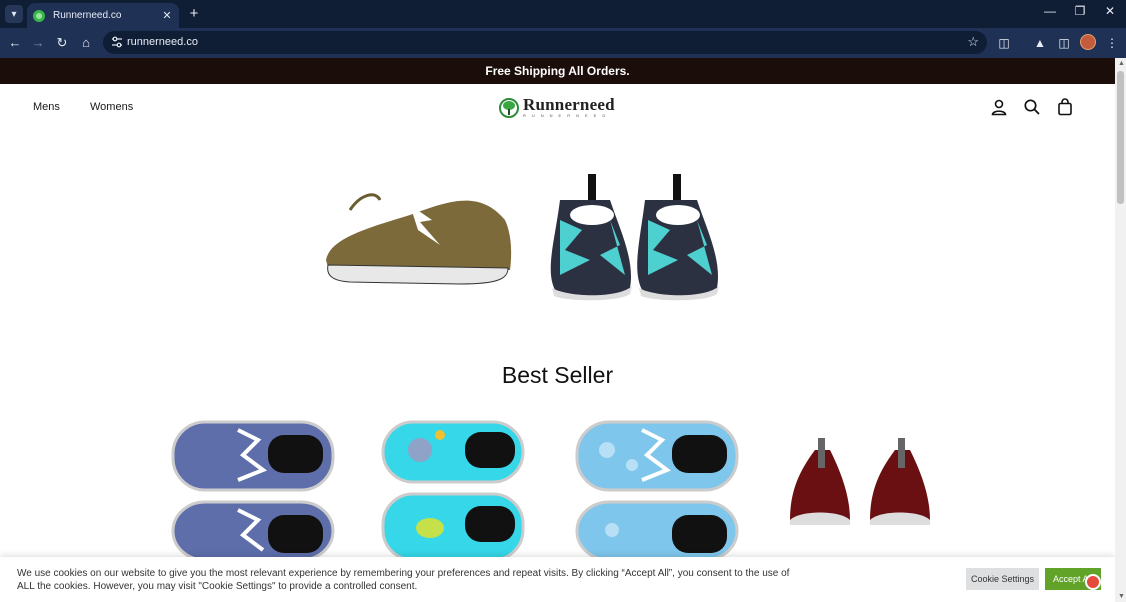 This screenshot has height=602, width=1126. Describe the element at coordinates (258, 485) in the screenshot. I see `blue-denim-shoes` at that location.